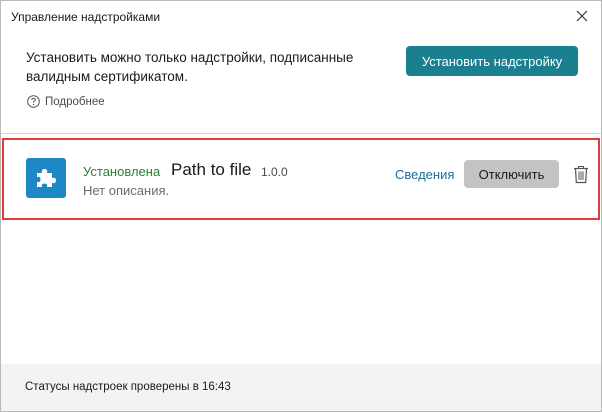 The width and height of the screenshot is (602, 412). I want to click on footer-status-bar: Статусы надстроек проверены в 16:43, so click(301, 387).